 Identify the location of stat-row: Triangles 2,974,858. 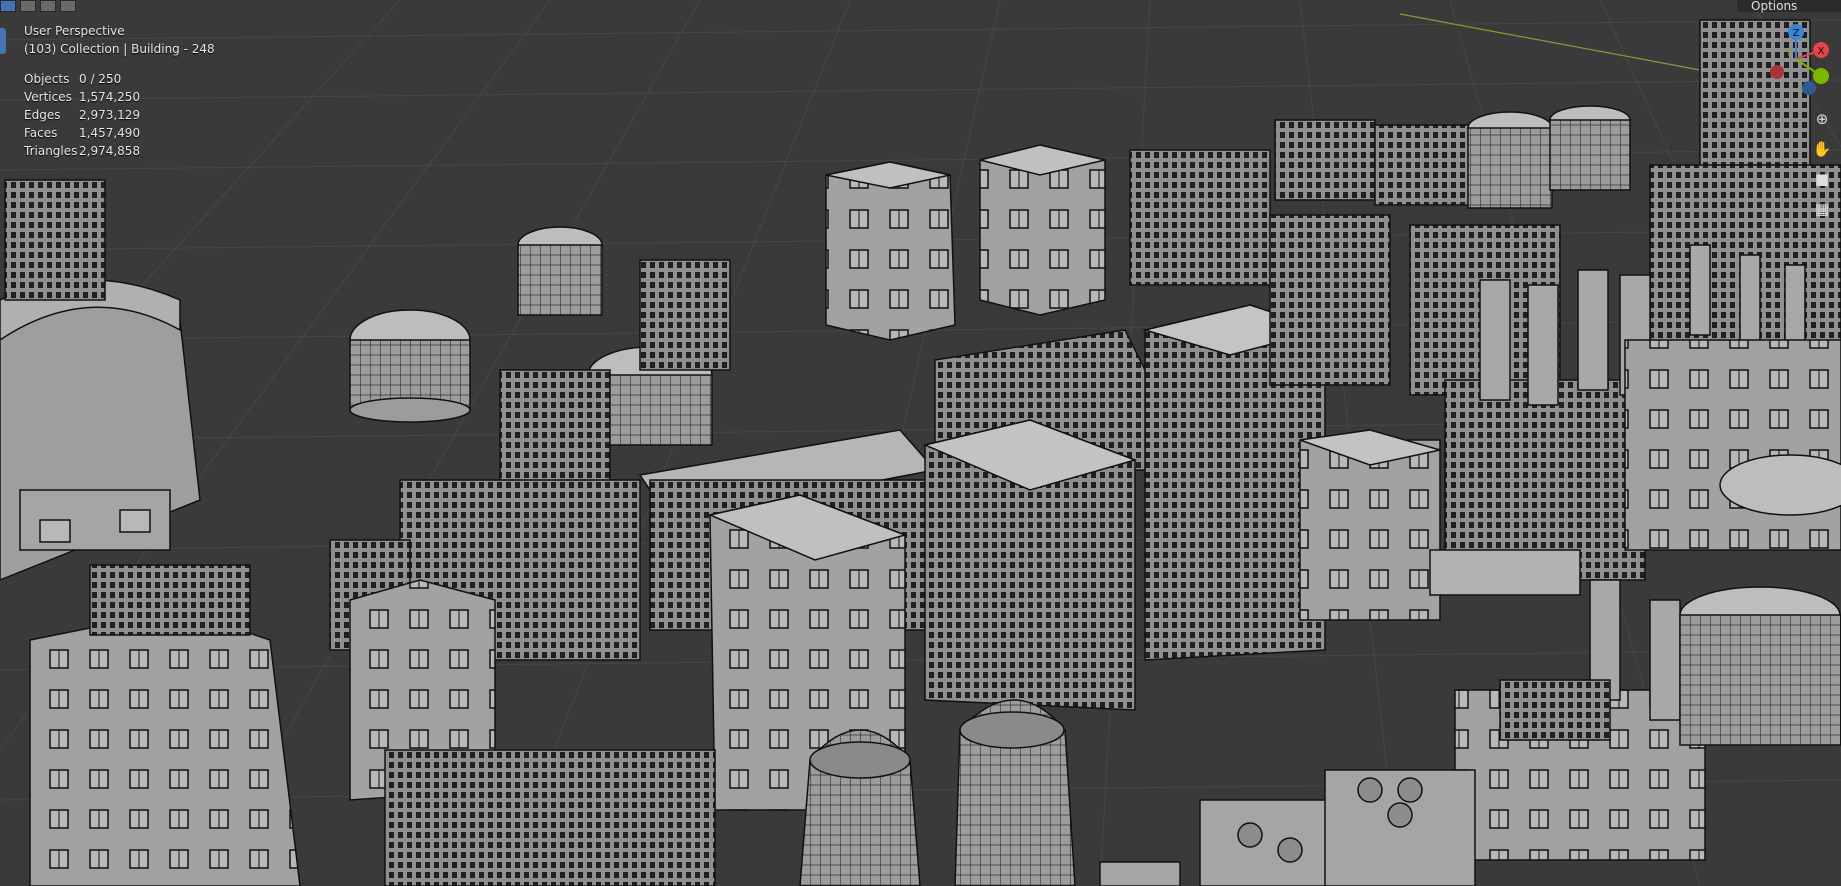
(119, 151).